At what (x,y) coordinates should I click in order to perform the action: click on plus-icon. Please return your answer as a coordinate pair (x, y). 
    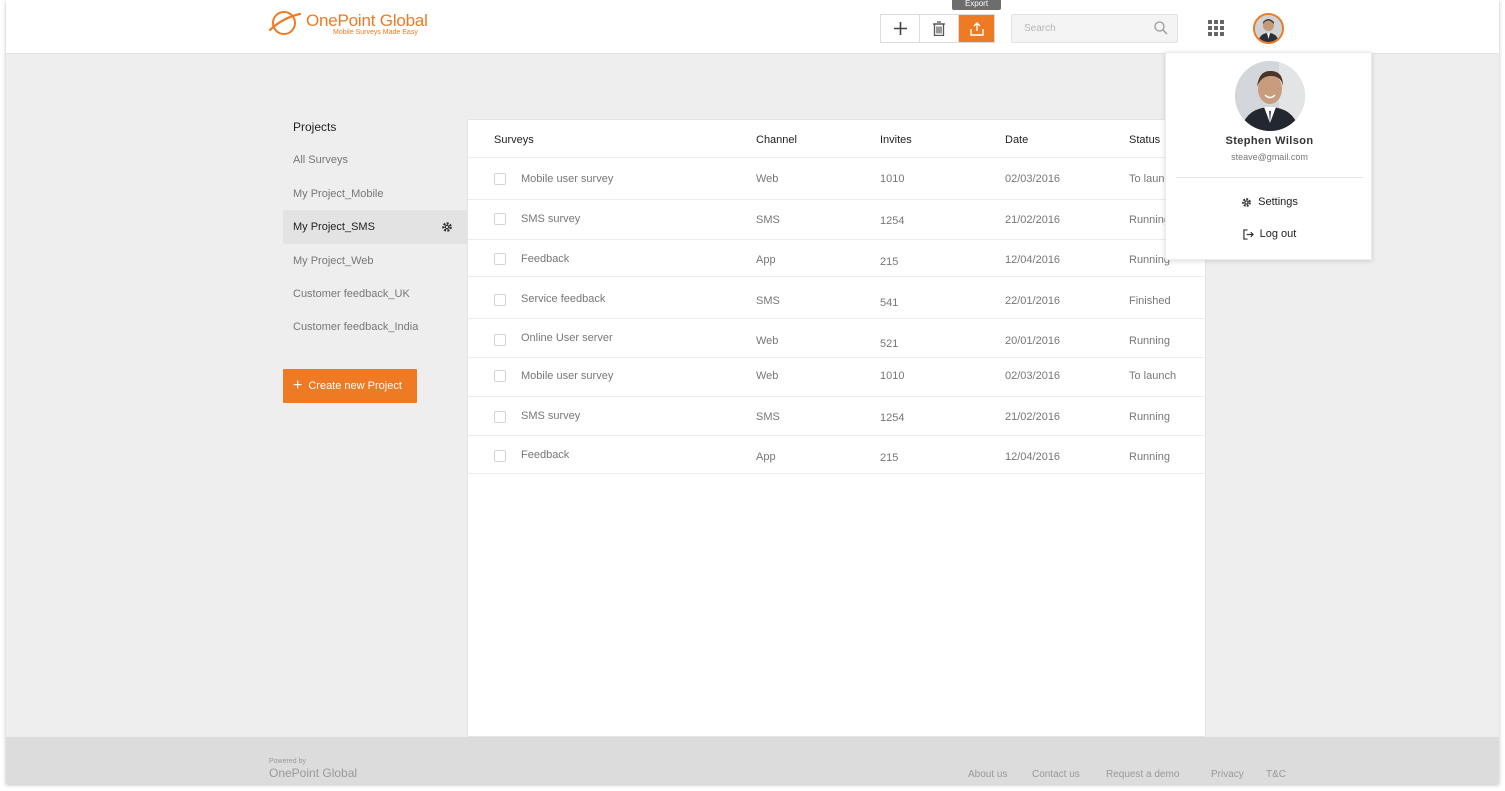
    Looking at the image, I should click on (900, 28).